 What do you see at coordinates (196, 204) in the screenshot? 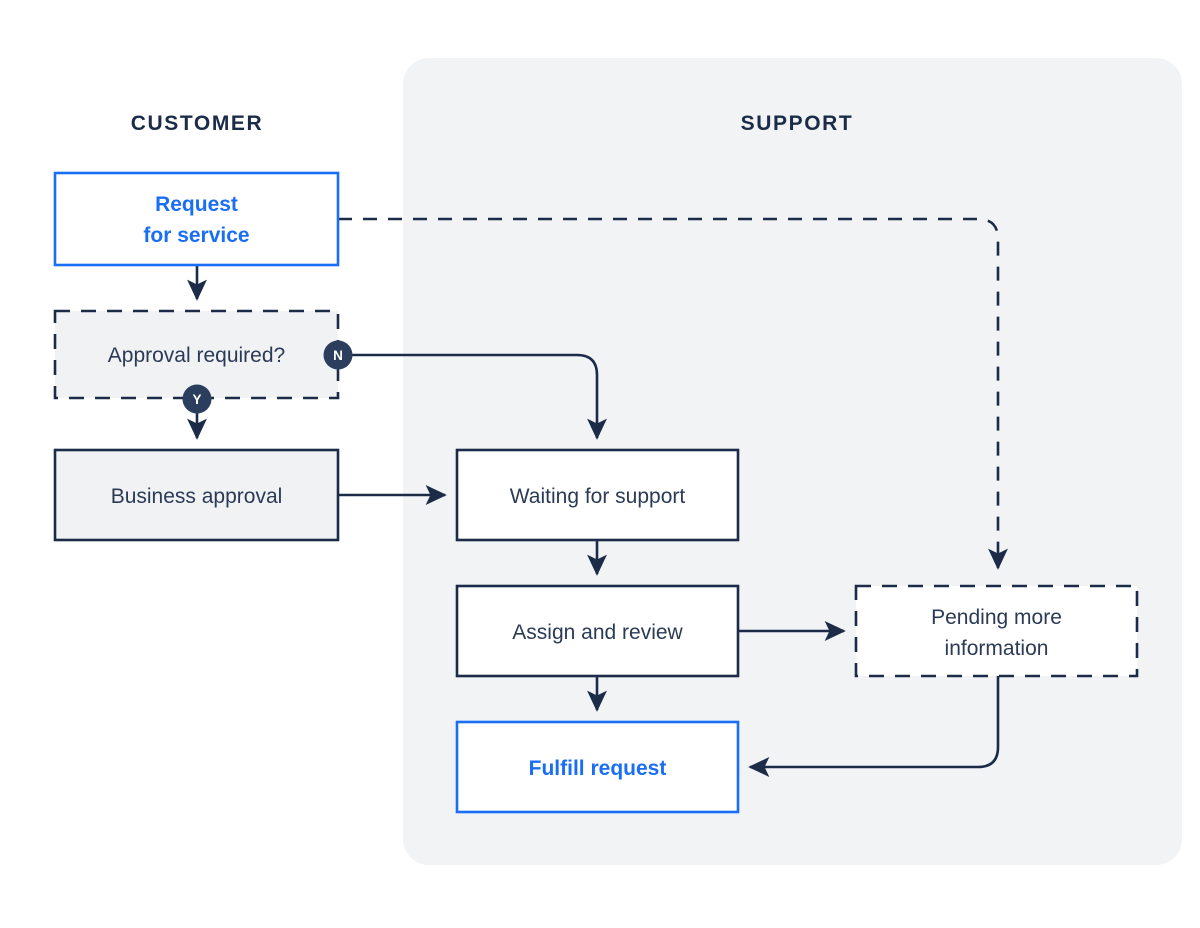
I see `node-request-for-service-label-line1: Request` at bounding box center [196, 204].